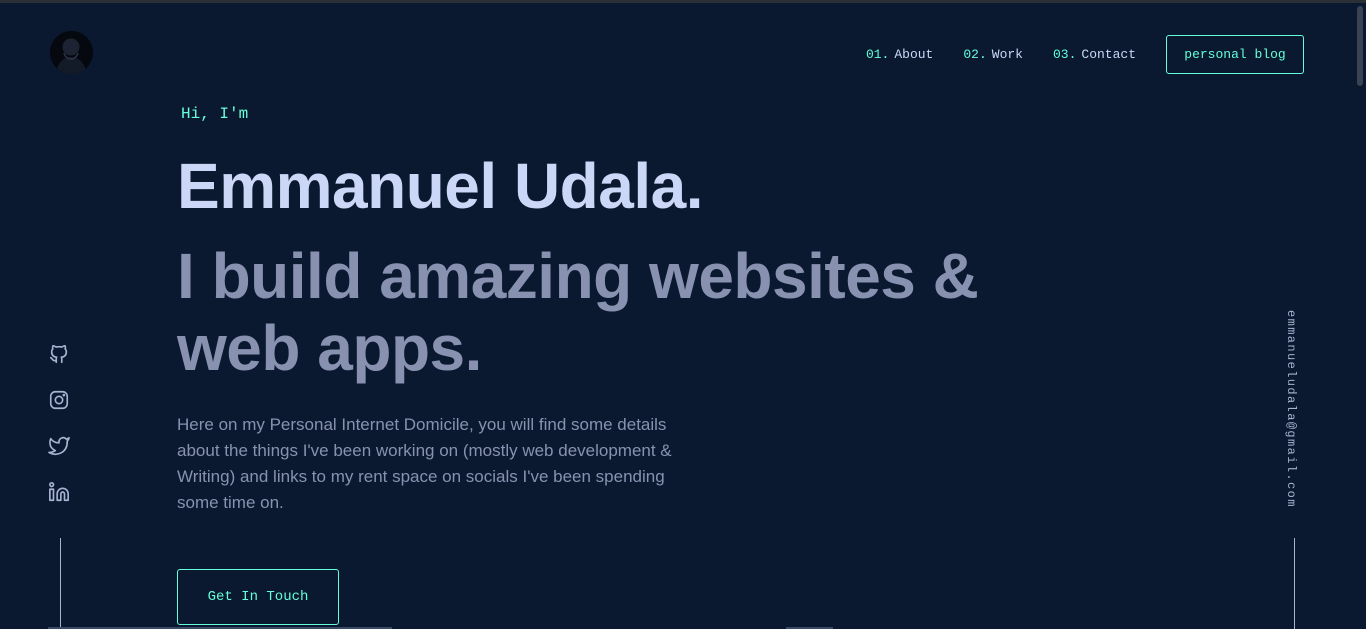 Image resolution: width=1366 pixels, height=629 pixels. What do you see at coordinates (1064, 54) in the screenshot?
I see `nav-number: 03.` at bounding box center [1064, 54].